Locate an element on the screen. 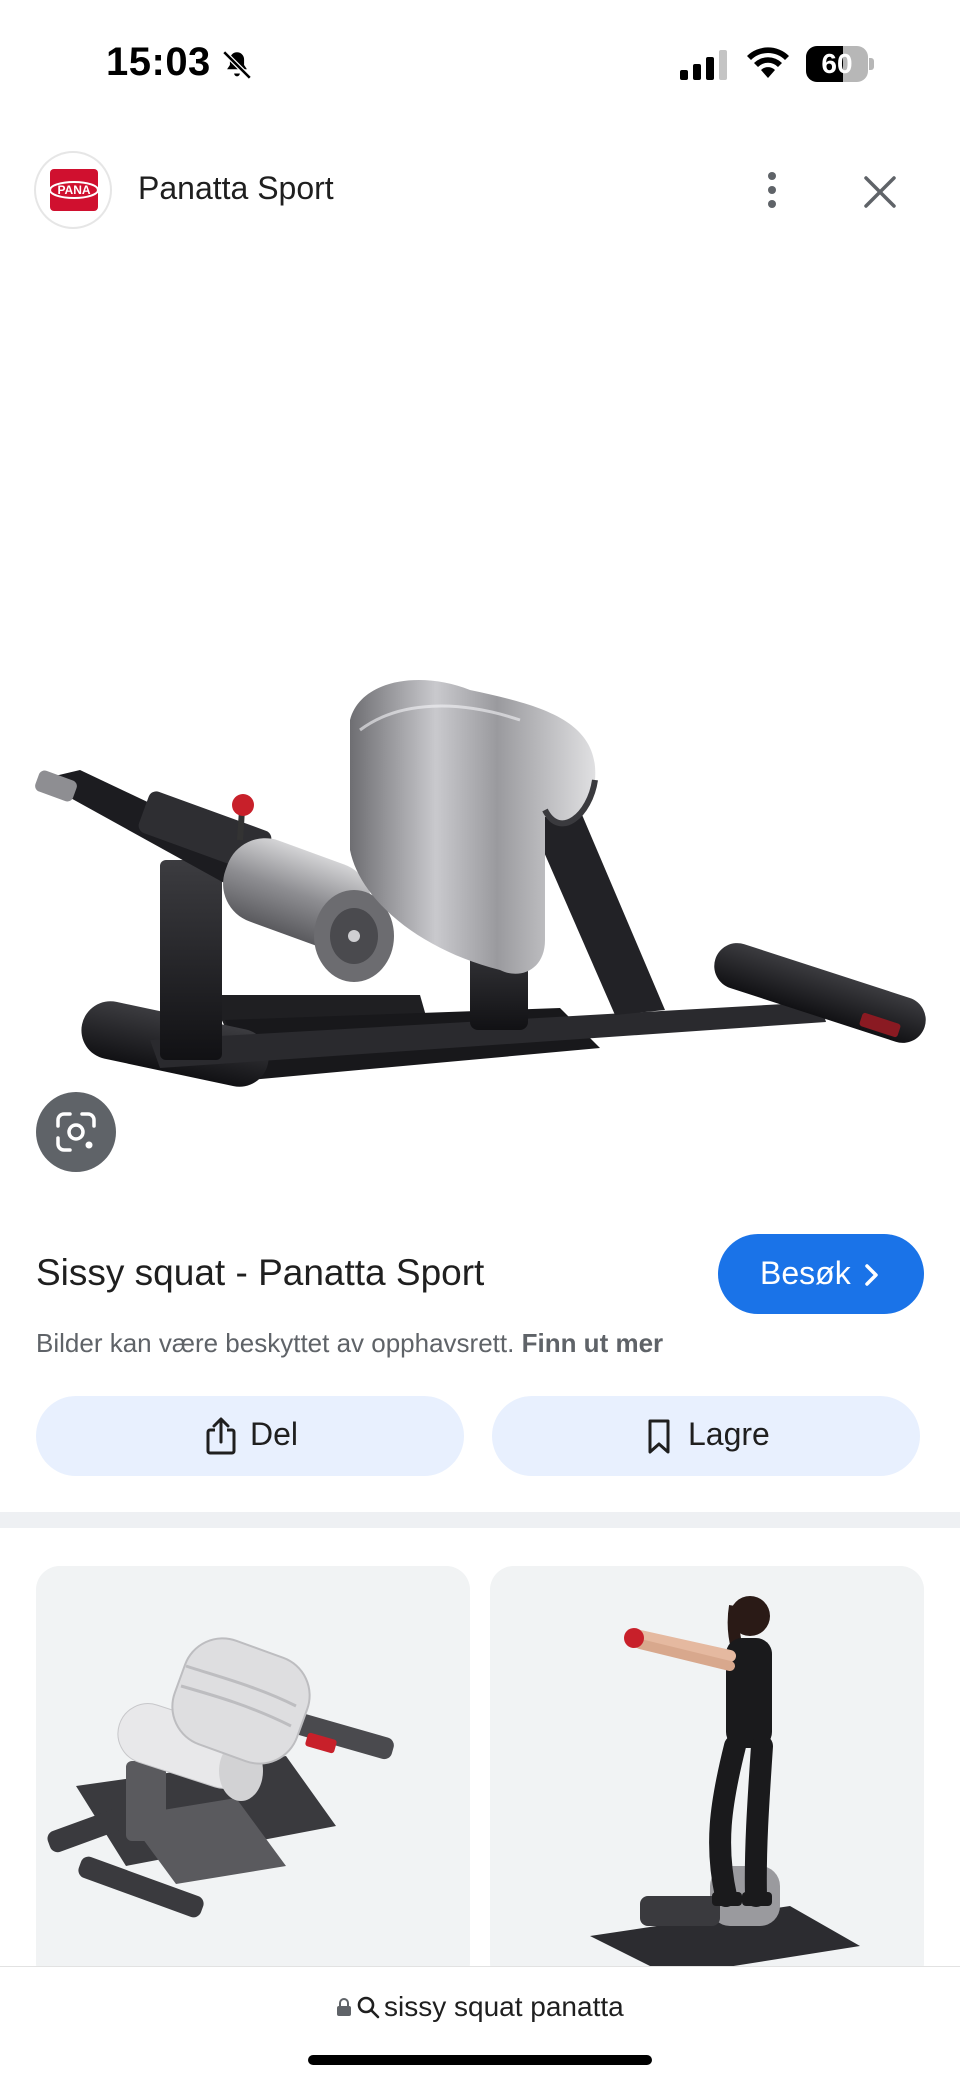 The height and width of the screenshot is (2081, 960). bell-off-icon is located at coordinates (237, 65).